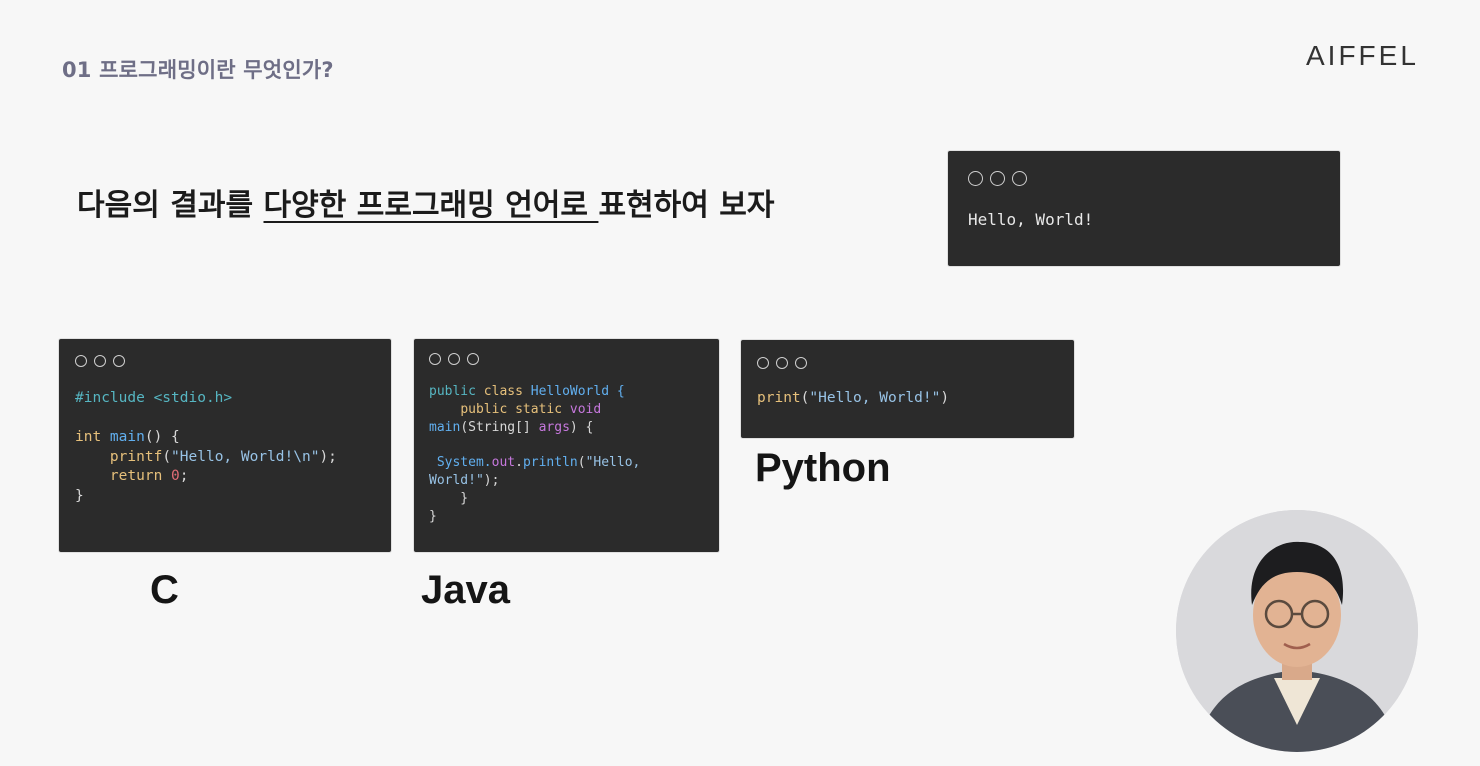 The height and width of the screenshot is (766, 1480). Describe the element at coordinates (198, 70) in the screenshot. I see `section-title: 01 프로그래밍이란 무엇인가?` at that location.